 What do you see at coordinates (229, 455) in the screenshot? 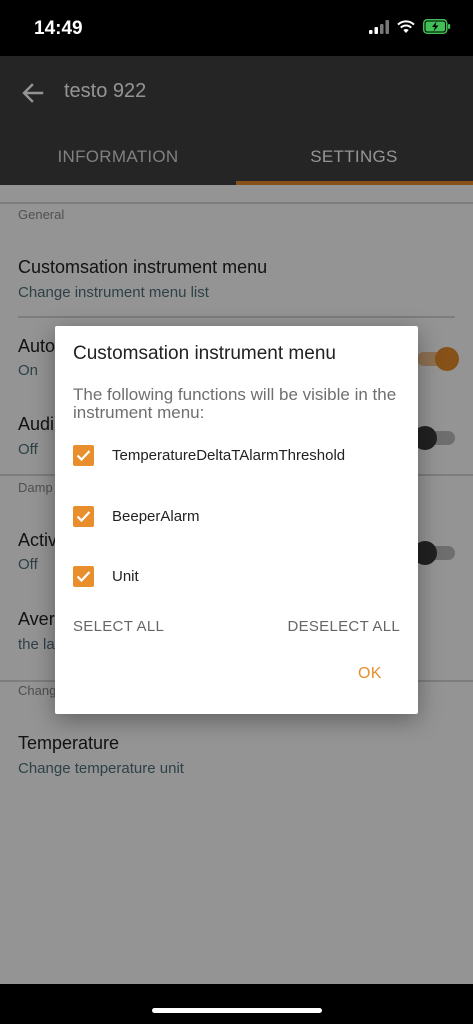
I see `option-label: TemperatureDeltaTAlarmThreshold` at bounding box center [229, 455].